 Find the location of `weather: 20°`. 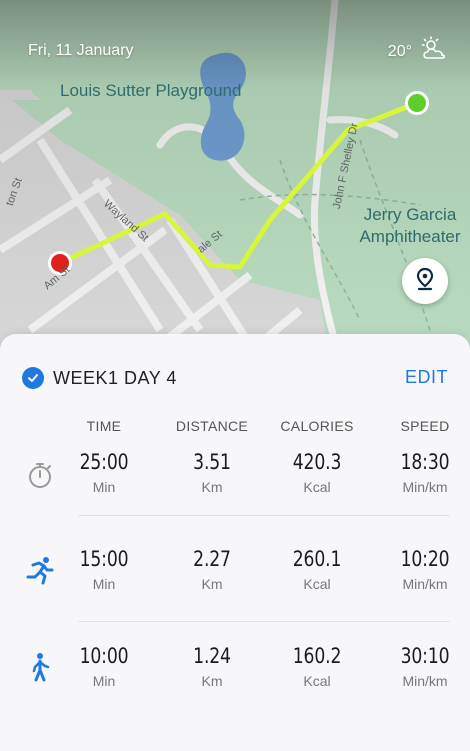

weather: 20° is located at coordinates (418, 51).